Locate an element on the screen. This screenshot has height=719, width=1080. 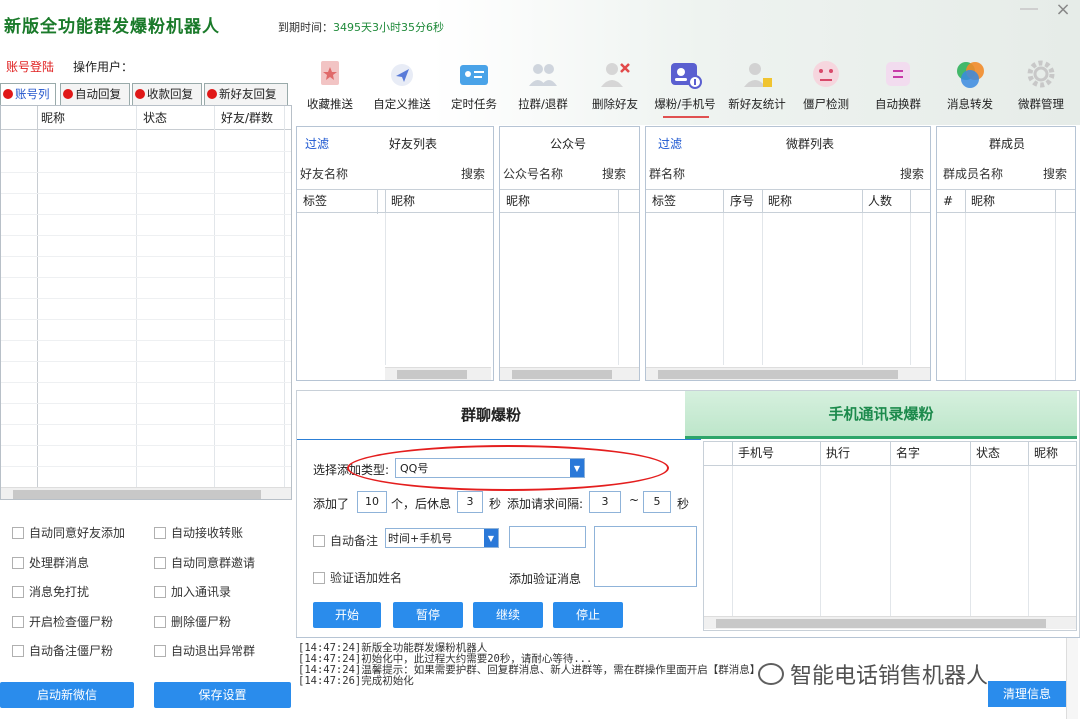
col-number: # is located at coordinates (948, 201).